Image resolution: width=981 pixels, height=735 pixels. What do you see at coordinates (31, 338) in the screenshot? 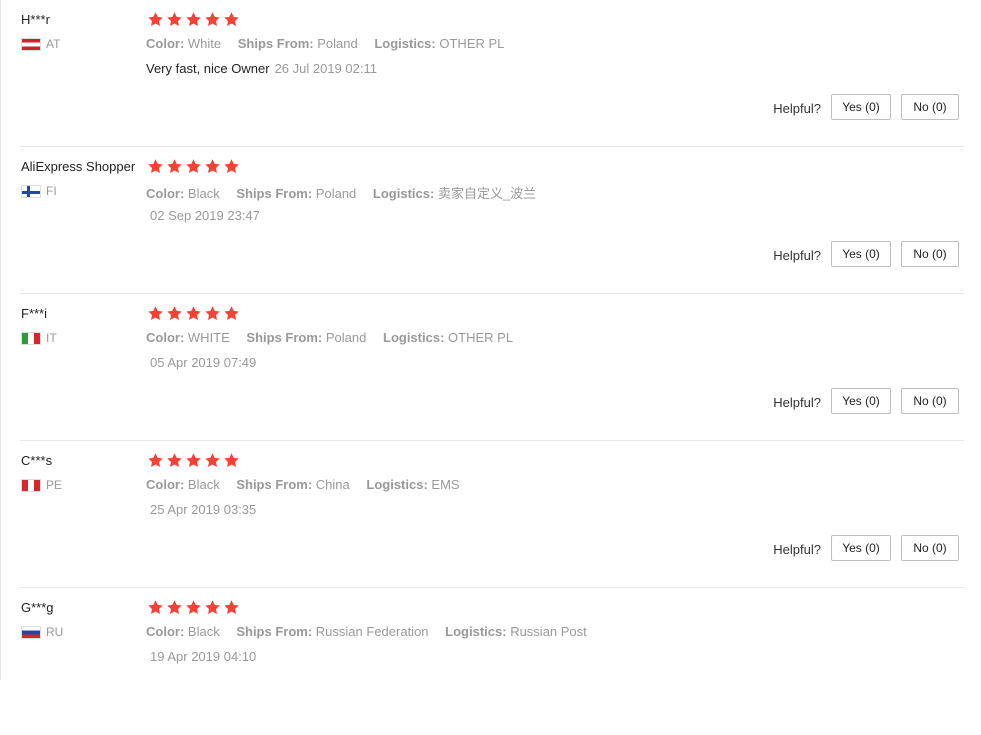
I see `italy-flag-icon` at bounding box center [31, 338].